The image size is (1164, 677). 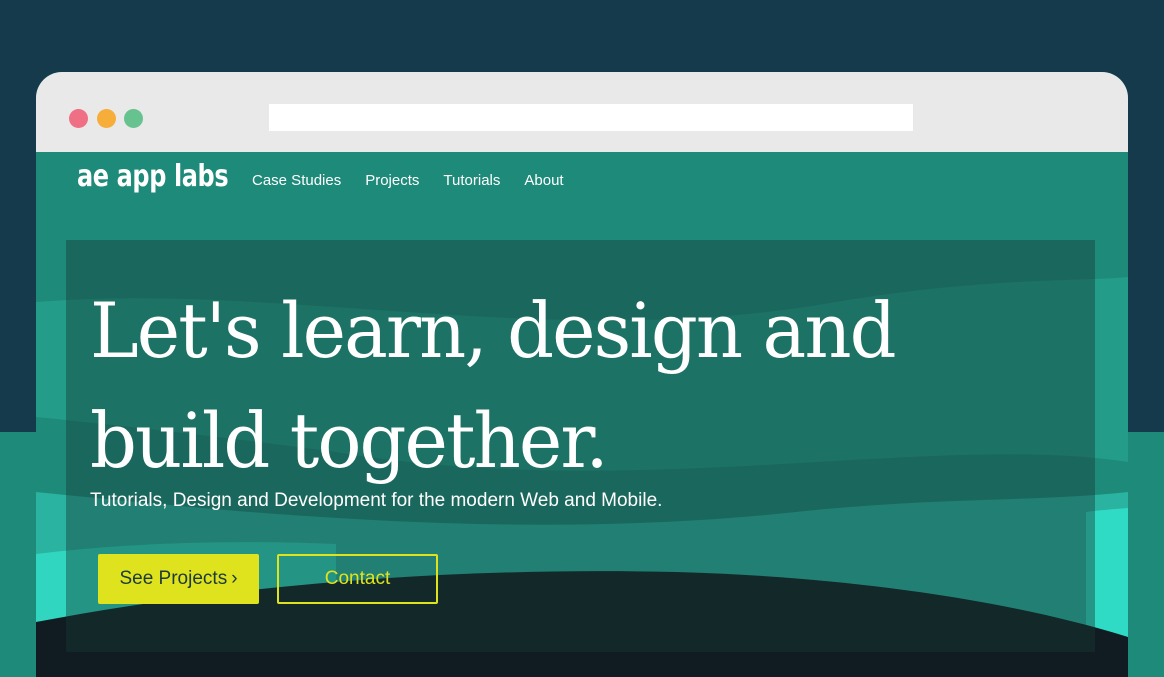 I want to click on main-nav: Case Studies Projects Tutorials About, so click(x=408, y=180).